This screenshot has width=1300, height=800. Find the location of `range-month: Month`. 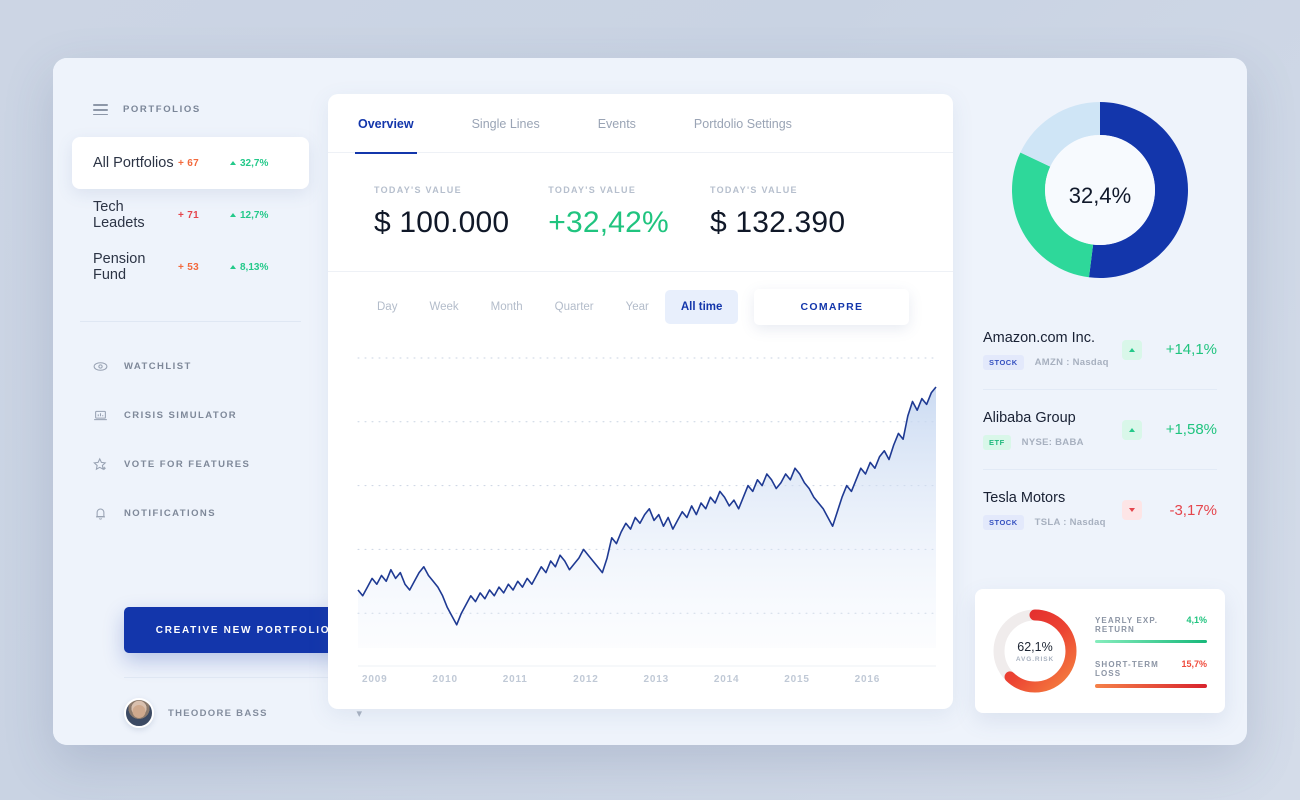

range-month: Month is located at coordinates (507, 307).